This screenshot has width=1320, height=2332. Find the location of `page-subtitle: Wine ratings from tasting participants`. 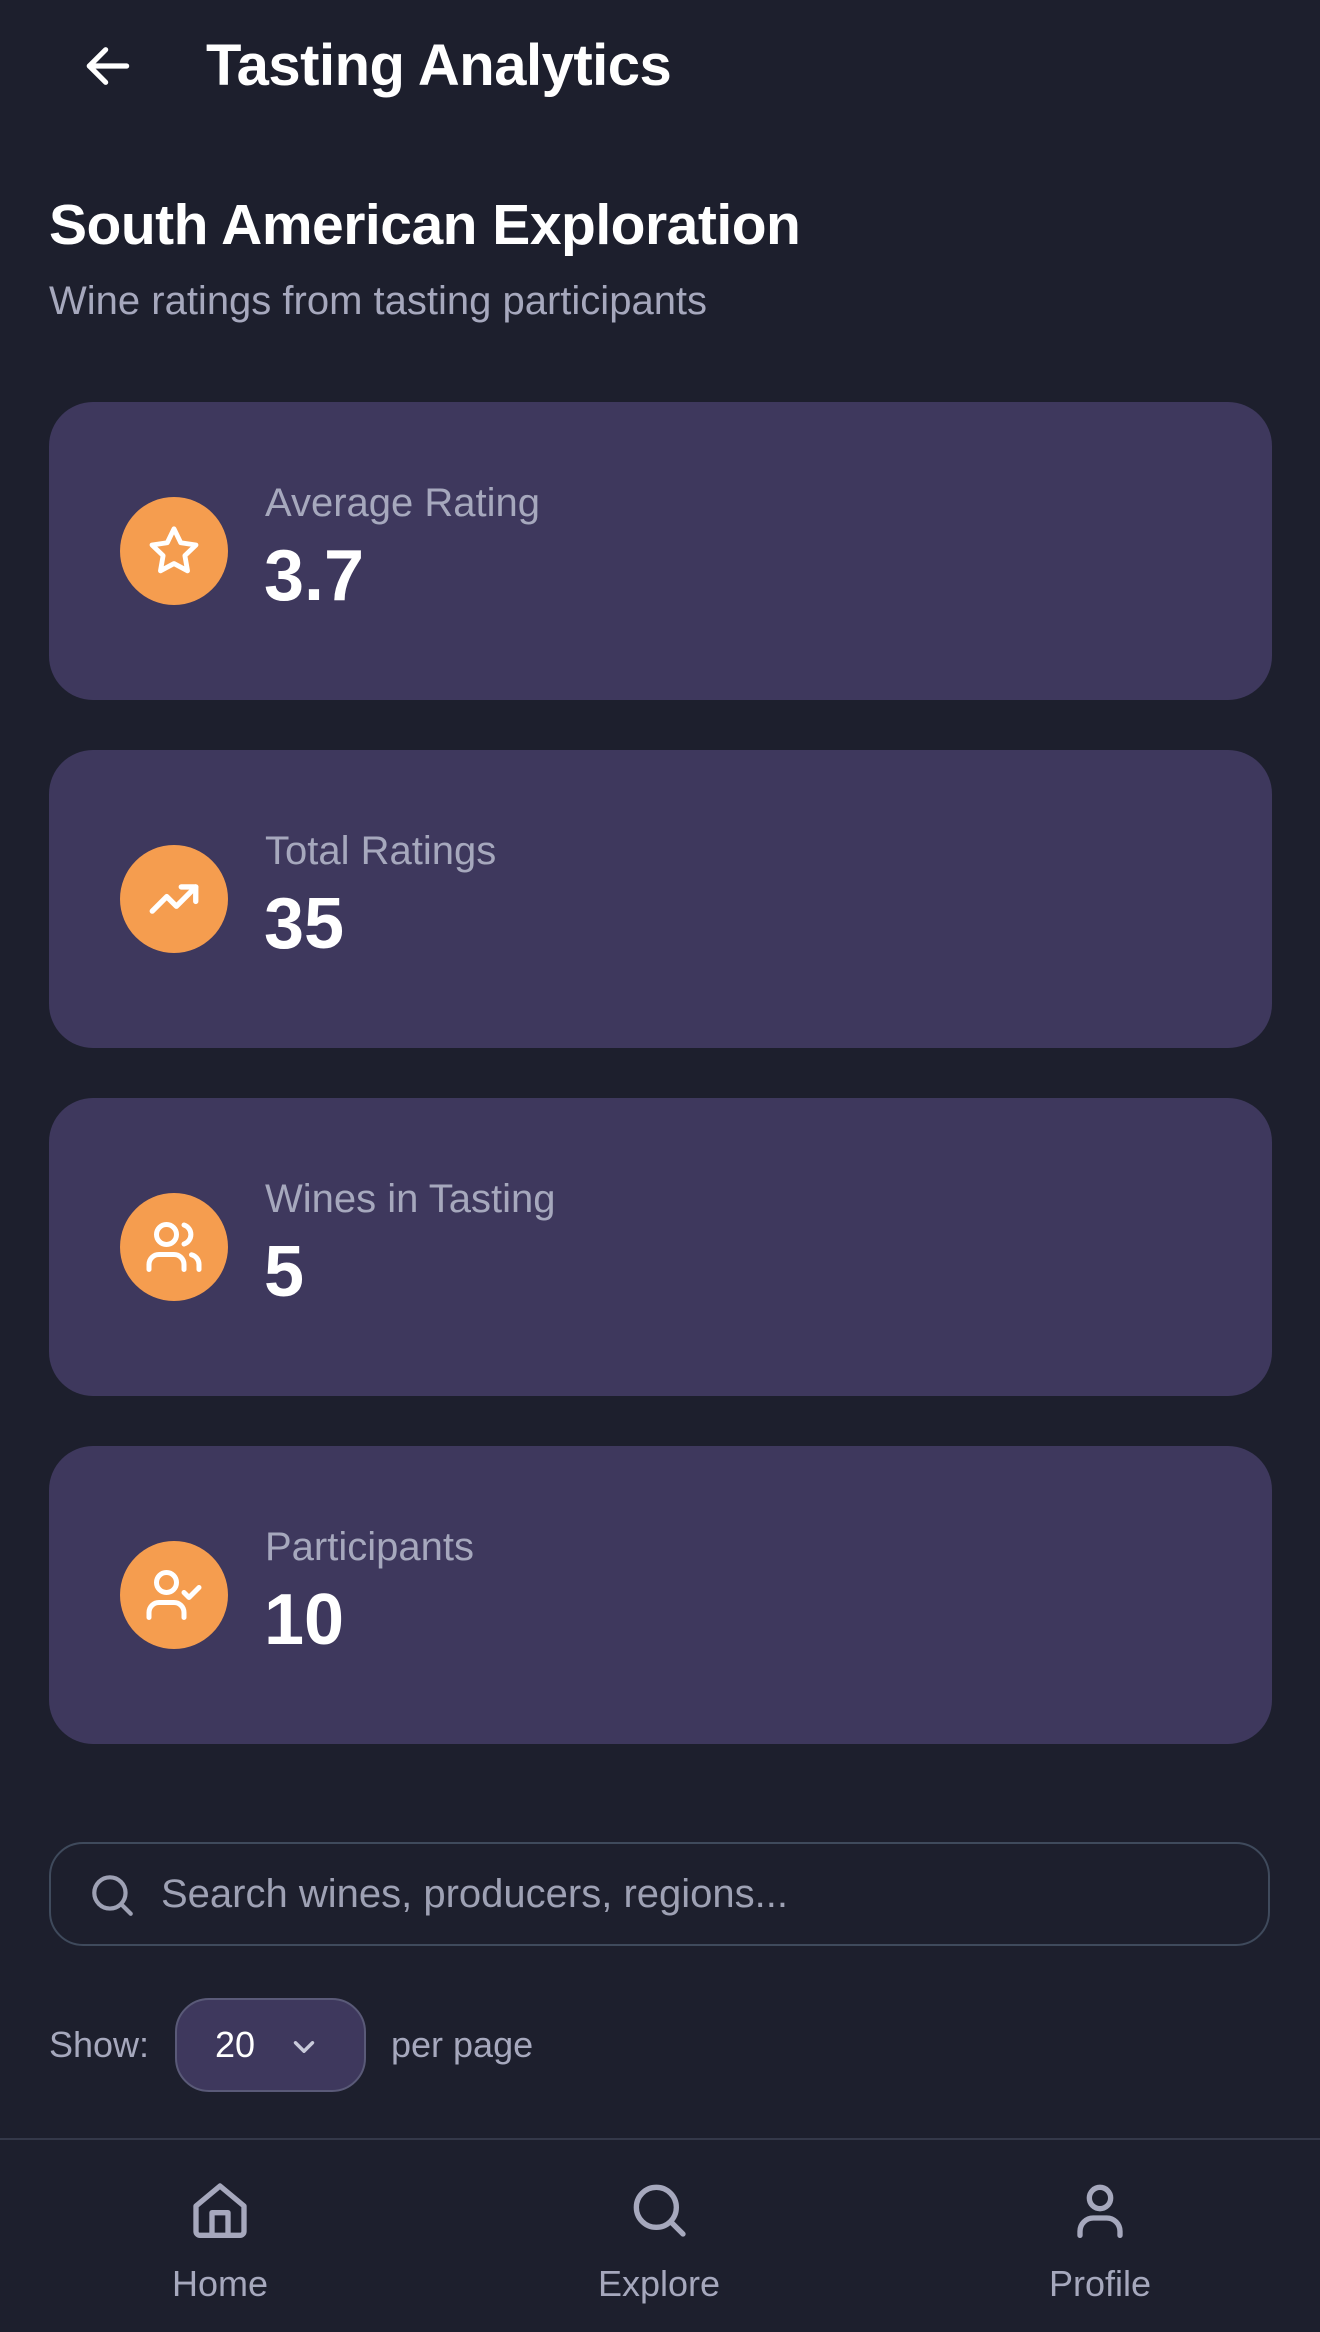

page-subtitle: Wine ratings from tasting participants is located at coordinates (378, 301).